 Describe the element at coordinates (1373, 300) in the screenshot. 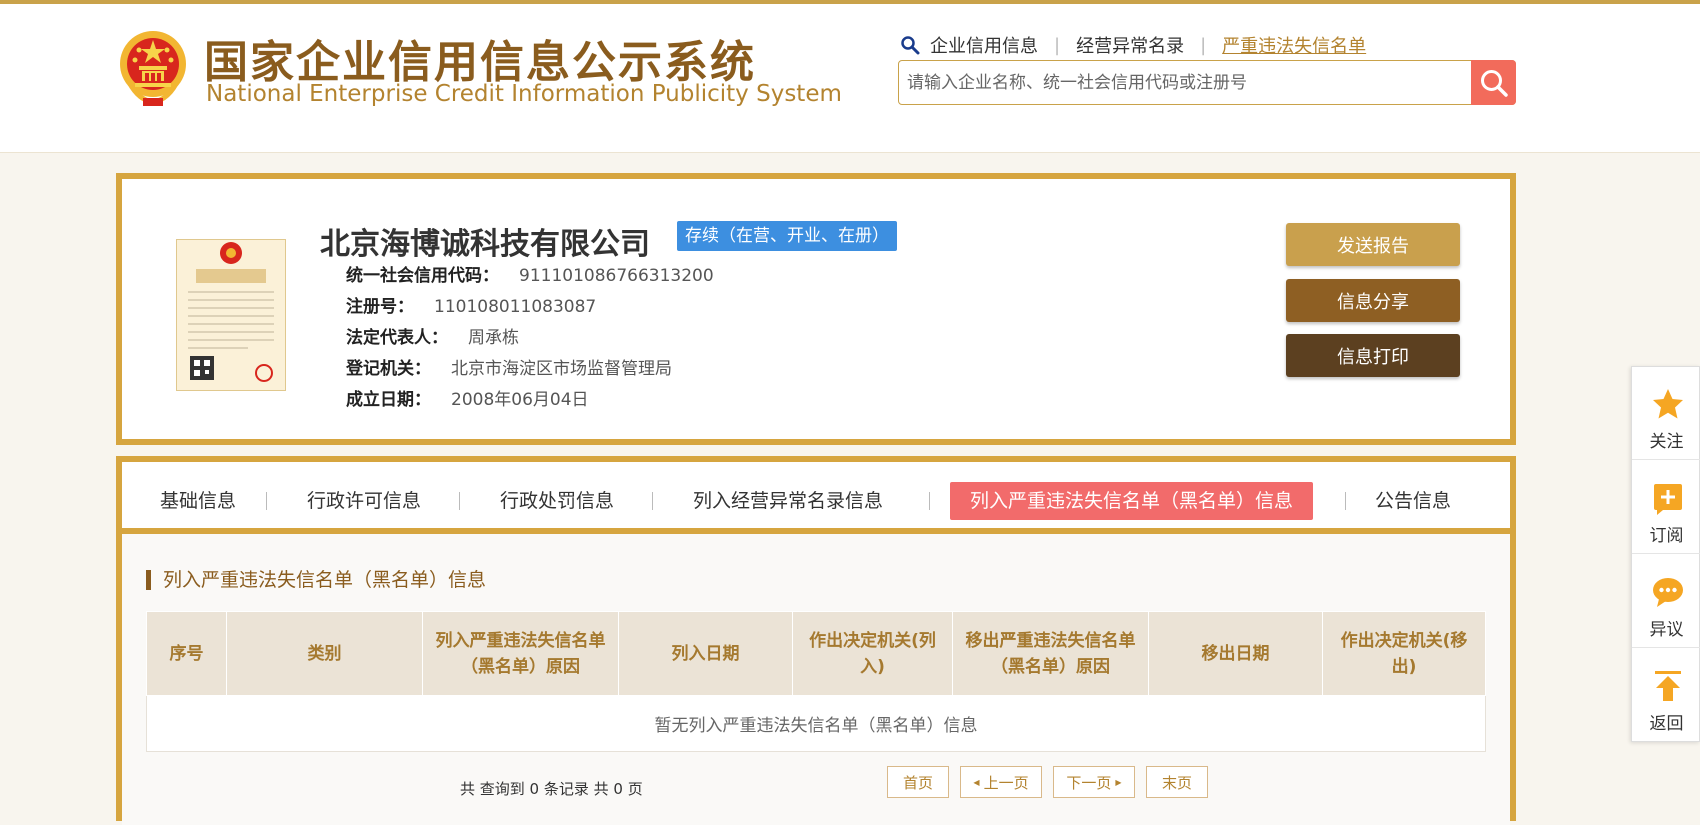

I see `share-info-button: 信息分享` at that location.